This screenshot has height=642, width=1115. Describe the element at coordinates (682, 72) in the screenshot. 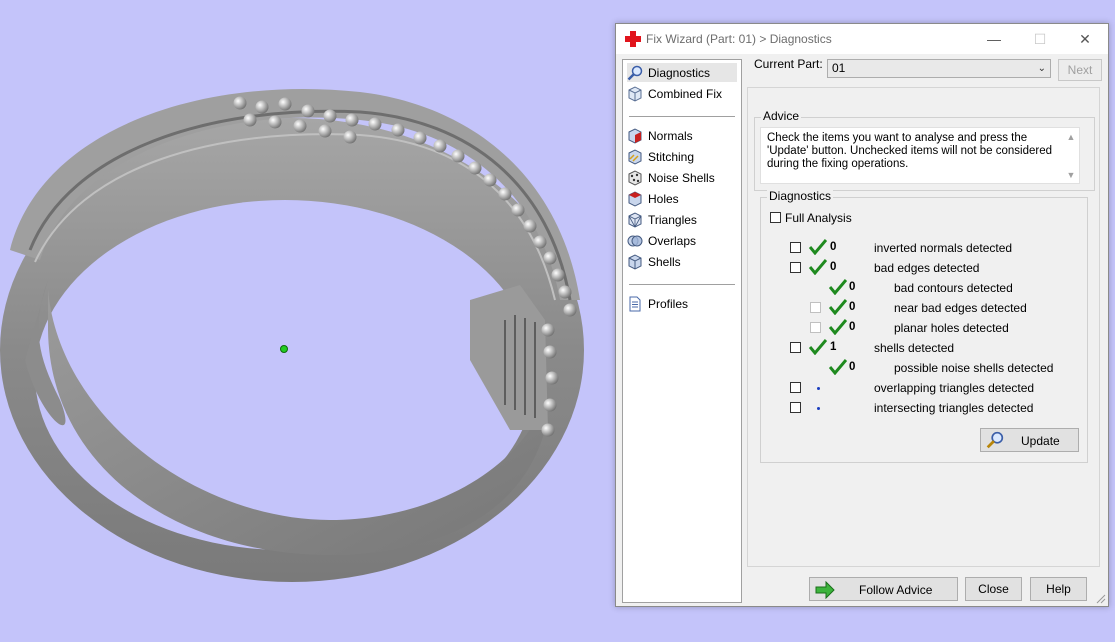

I see `nav-item-diagnostics: Diagnostics` at that location.